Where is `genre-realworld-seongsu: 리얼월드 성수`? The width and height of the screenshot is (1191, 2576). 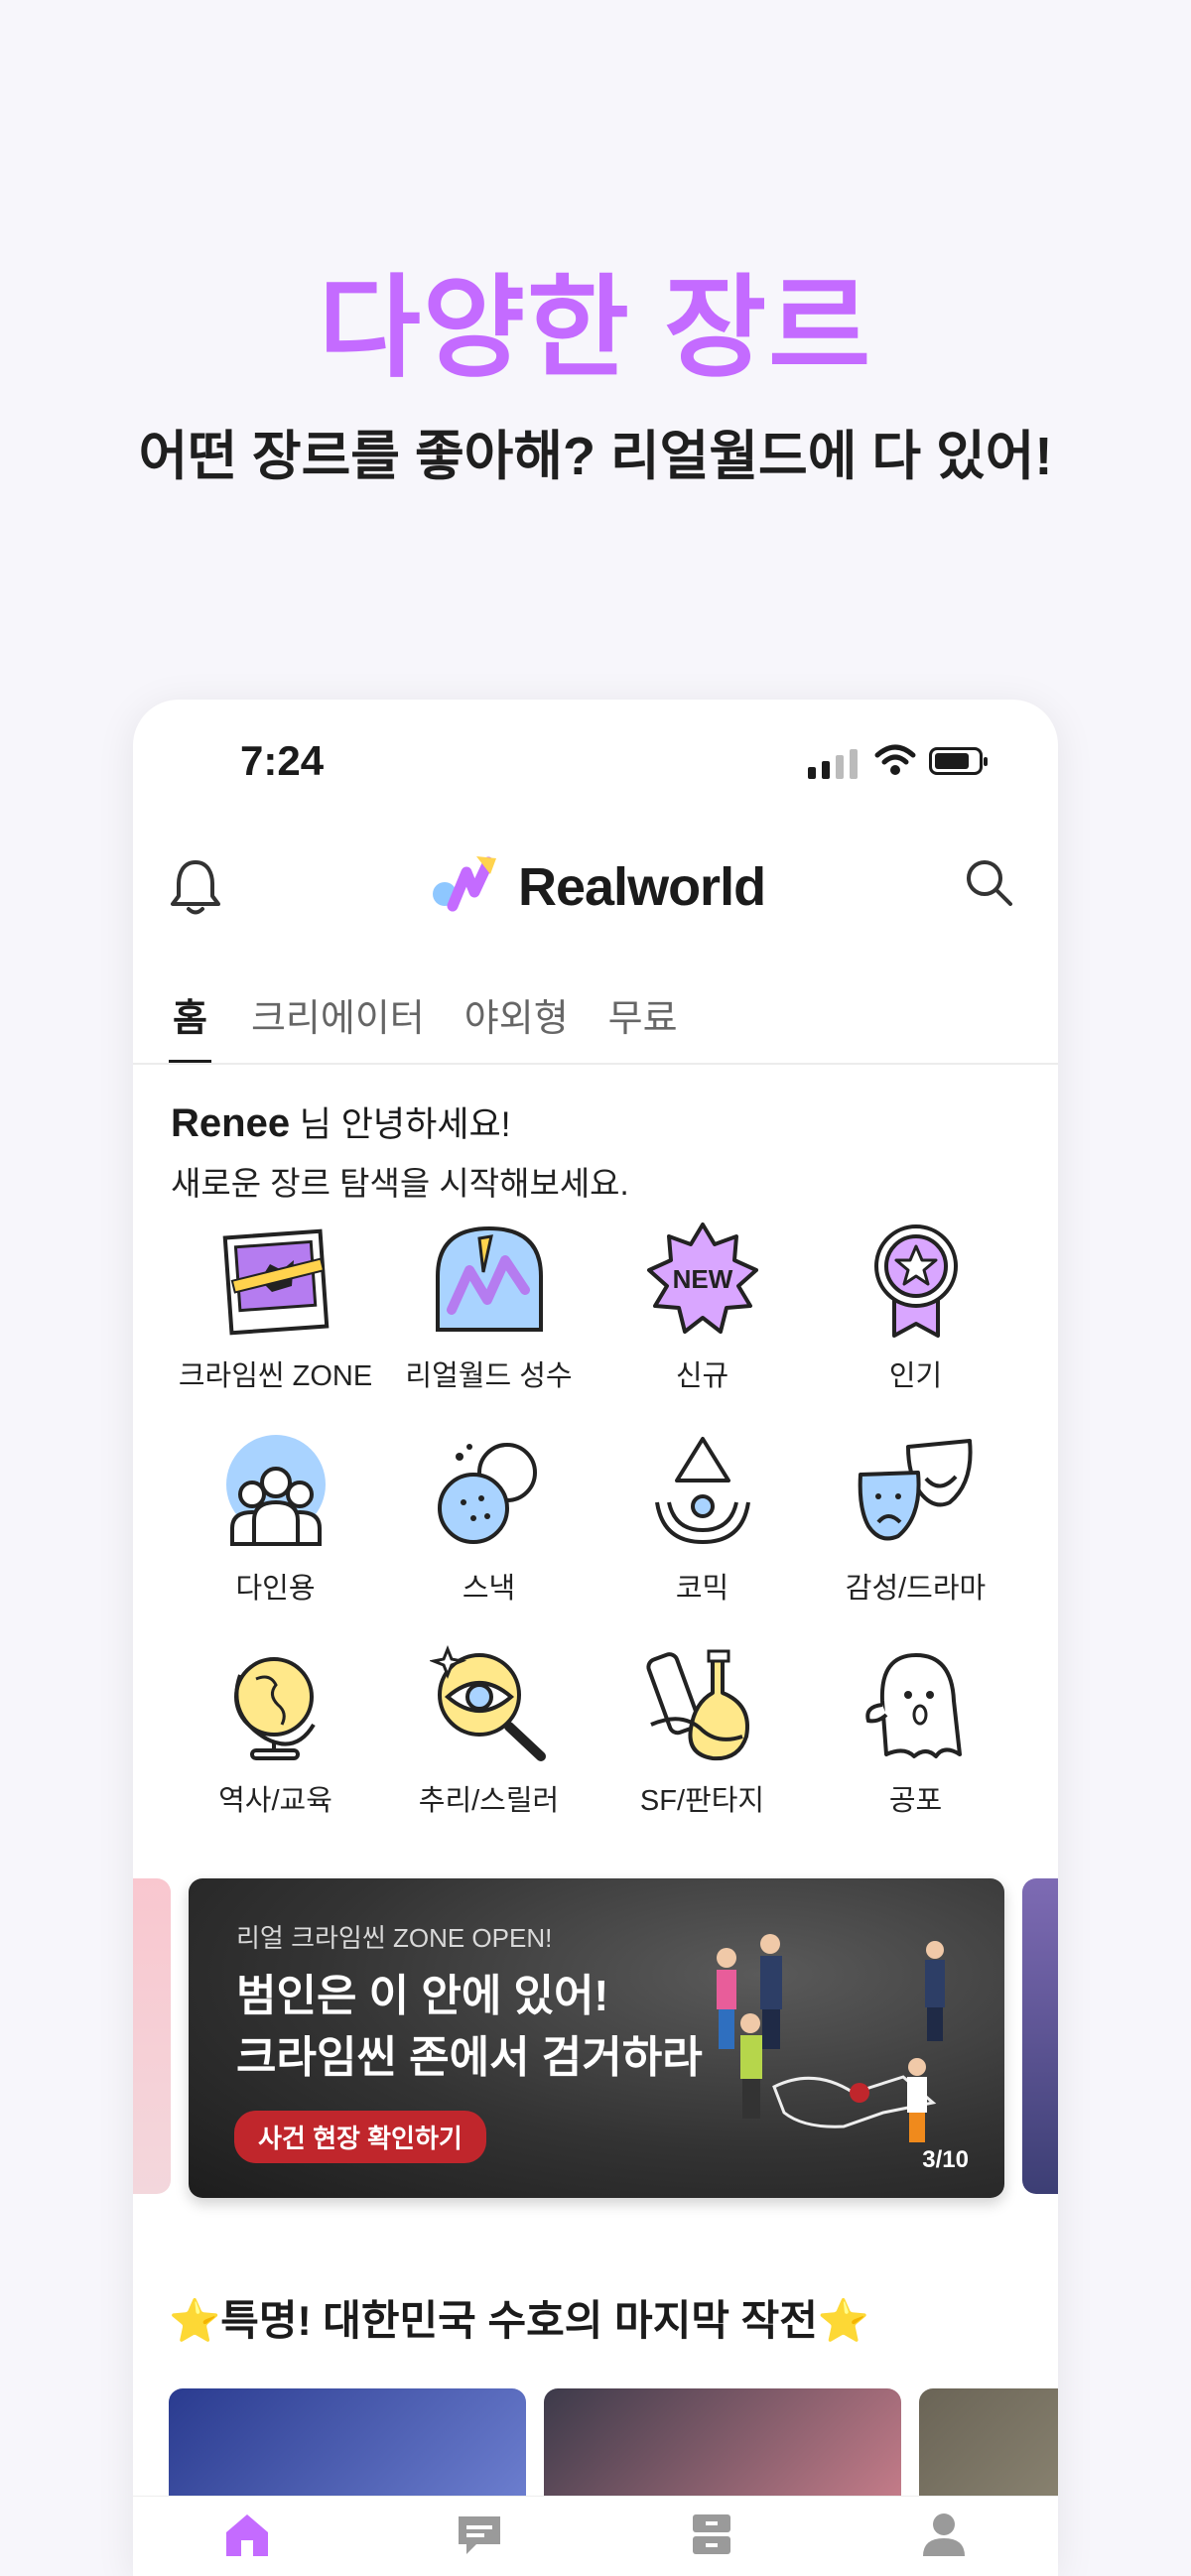 genre-realworld-seongsu: 리얼월드 성수 is located at coordinates (489, 1305).